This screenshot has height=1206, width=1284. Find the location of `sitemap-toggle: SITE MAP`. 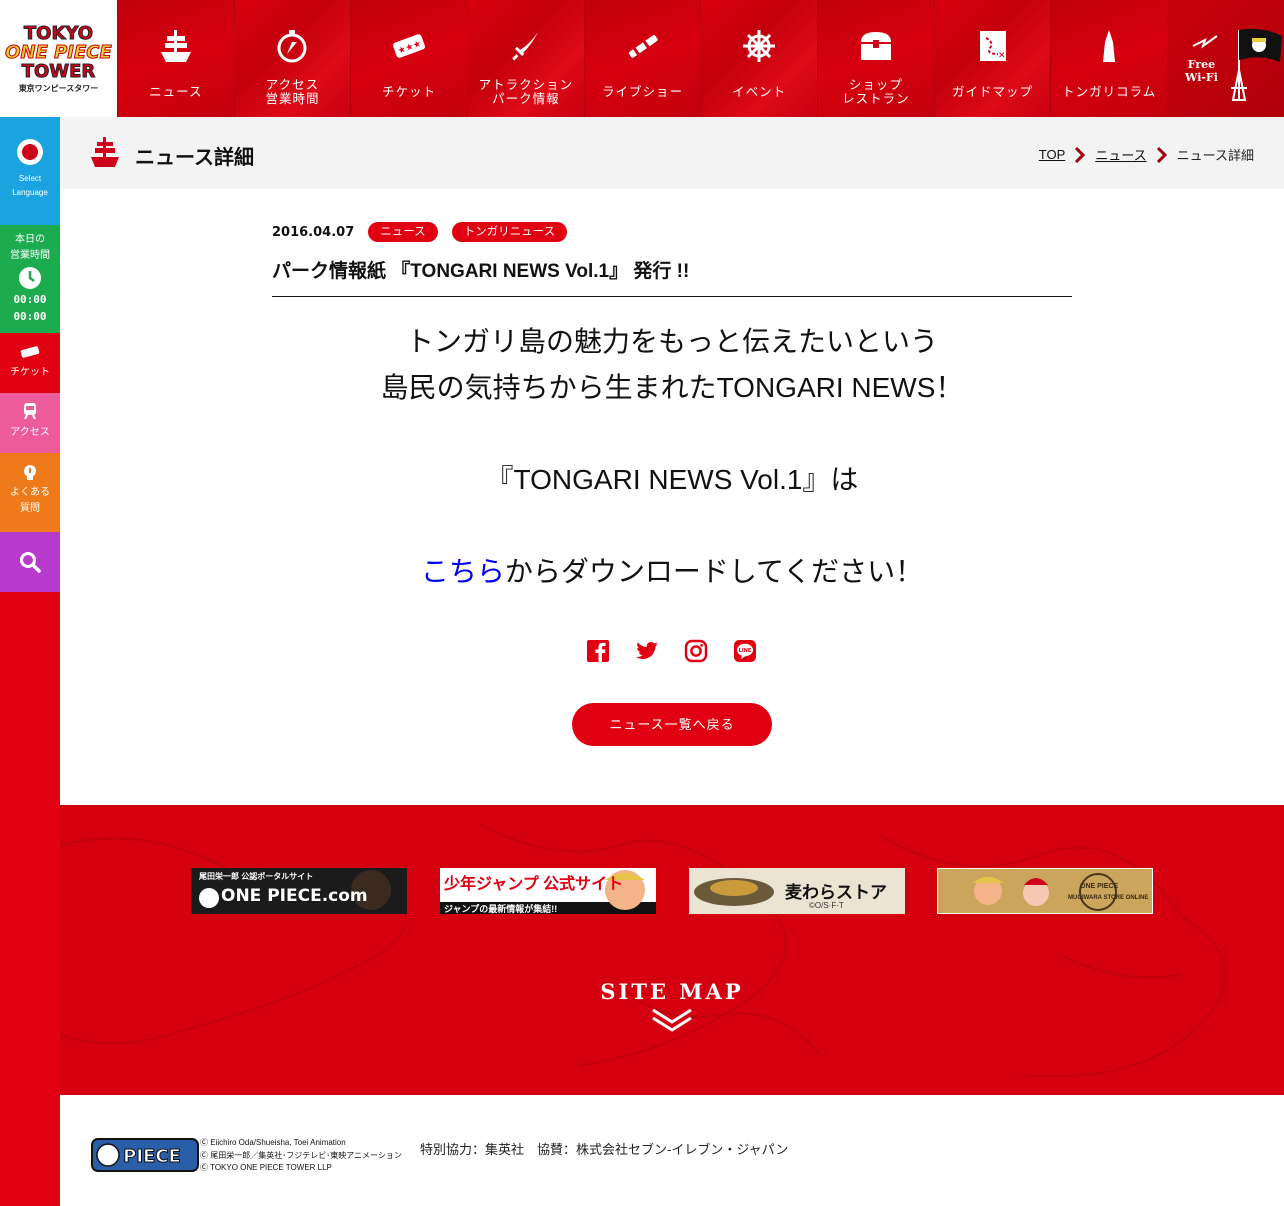

sitemap-toggle: SITE MAP is located at coordinates (672, 1008).